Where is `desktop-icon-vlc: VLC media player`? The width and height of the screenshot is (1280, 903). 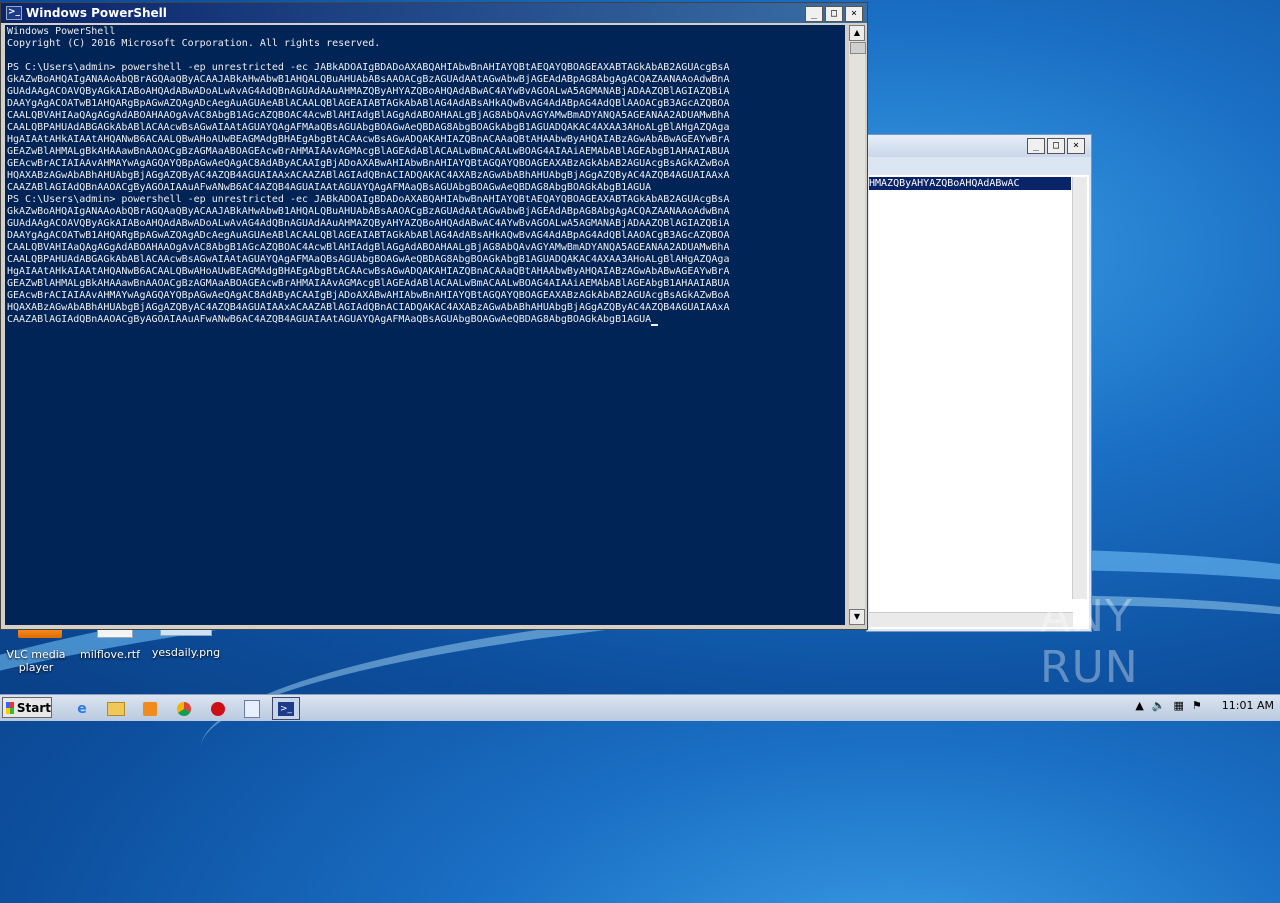
desktop-icon-vlc: VLC media player is located at coordinates (37, 650).